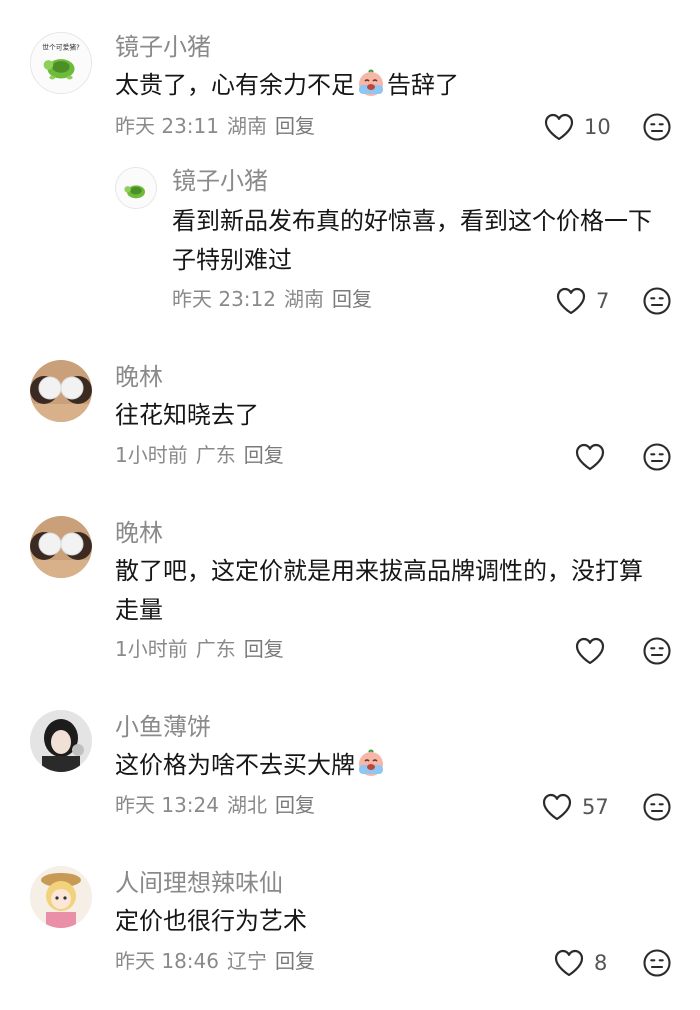 This screenshot has height=1010, width=700. I want to click on avatar: 世个可爱猪?, so click(61, 63).